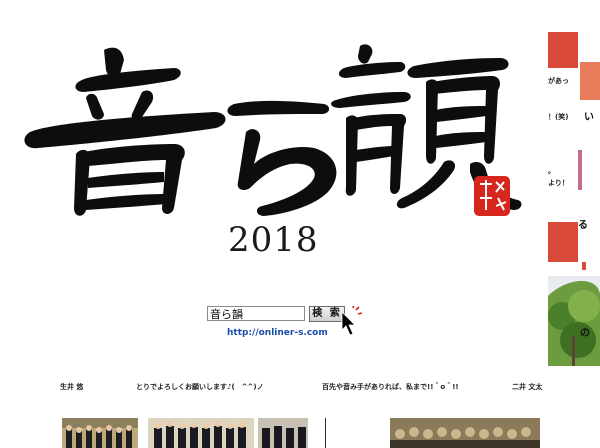 This screenshot has height=448, width=600. What do you see at coordinates (273, 240) in the screenshot?
I see `year-label: 2018` at bounding box center [273, 240].